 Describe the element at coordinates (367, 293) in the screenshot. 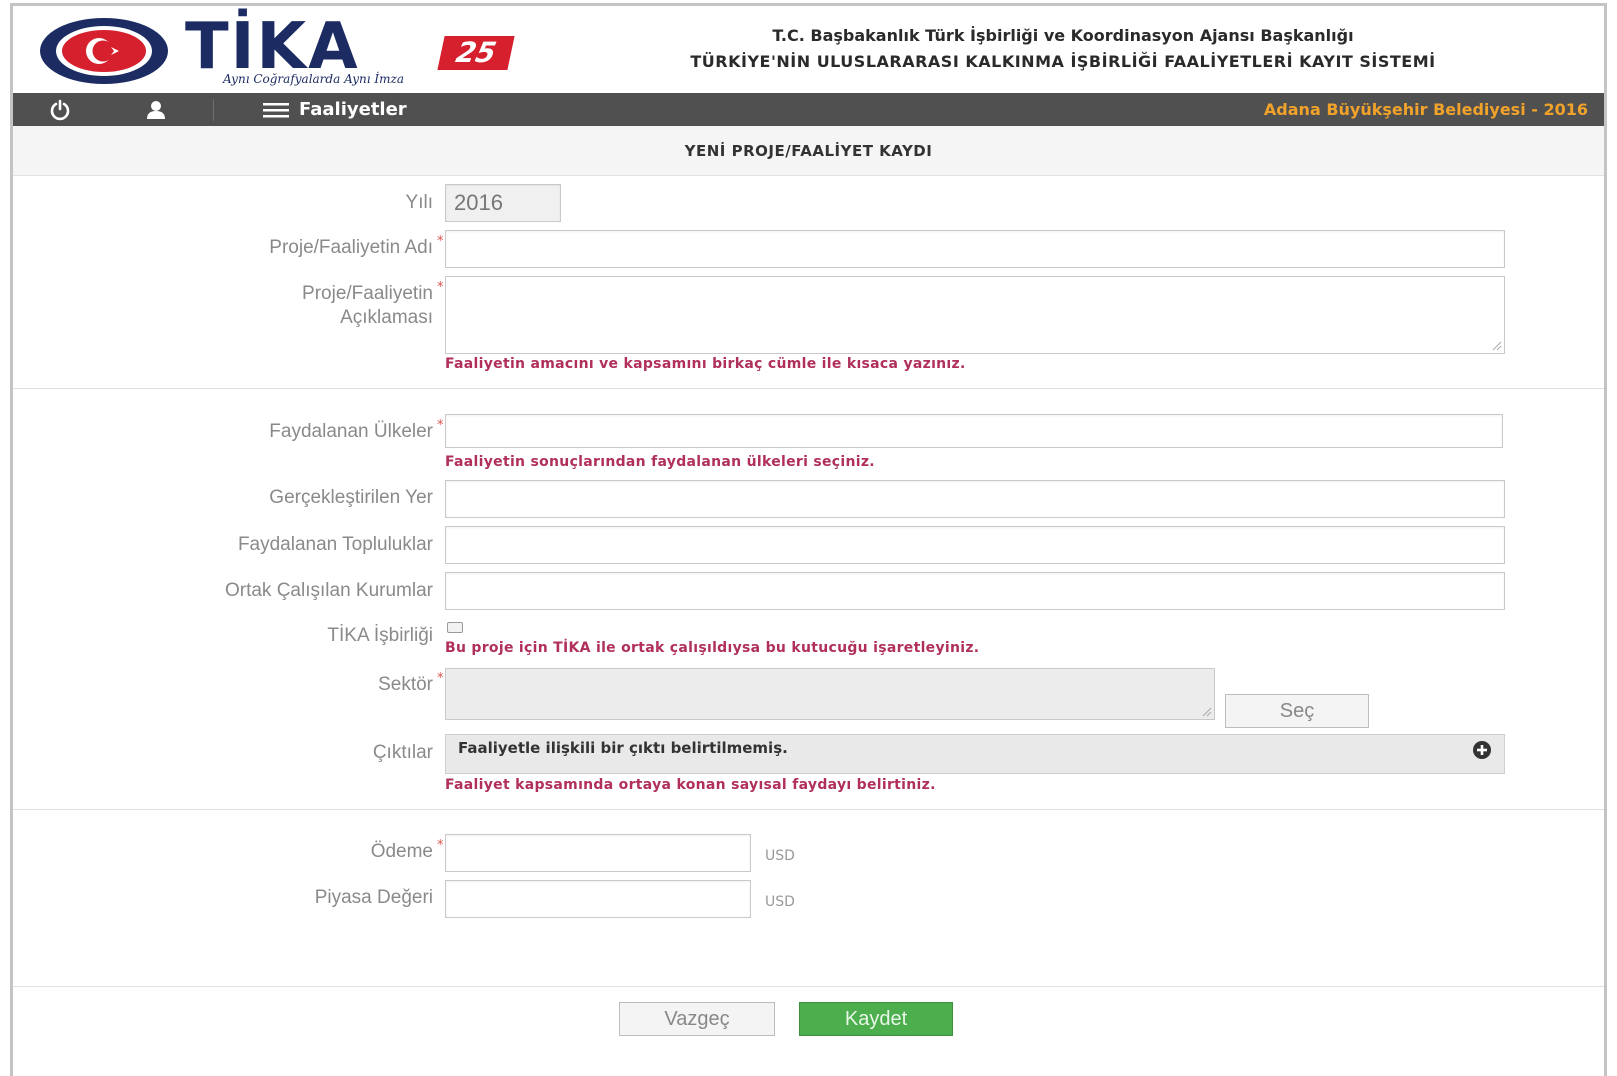

I see `project-description-label-line1: Proje/Faaliyetin` at that location.